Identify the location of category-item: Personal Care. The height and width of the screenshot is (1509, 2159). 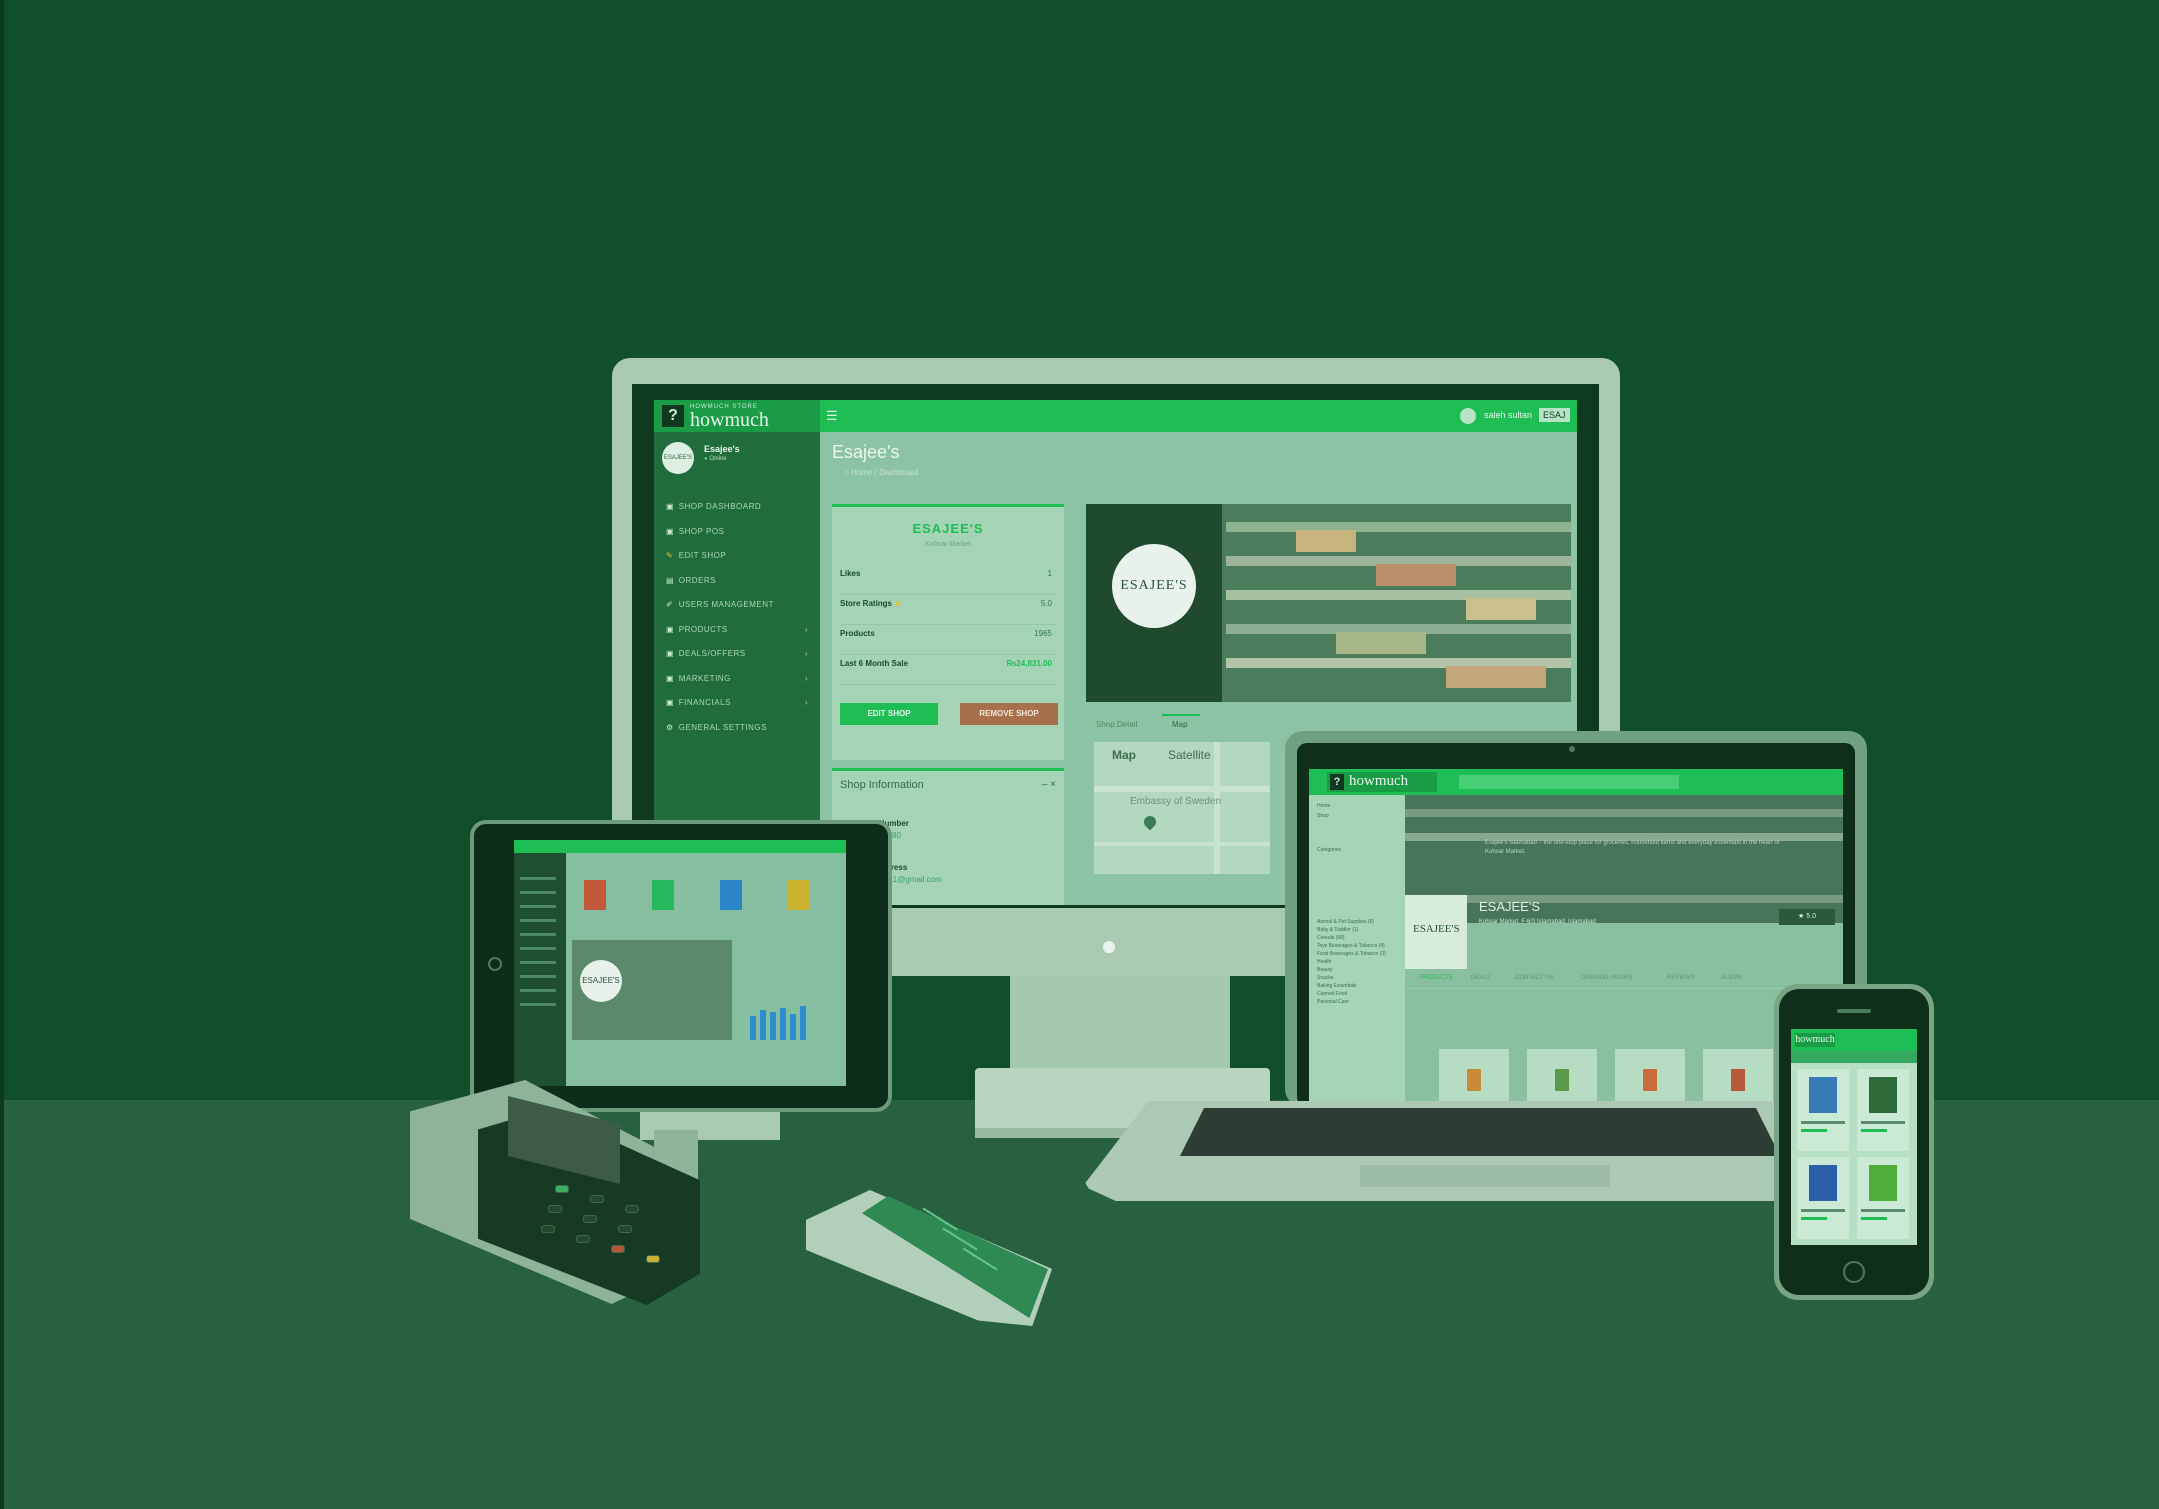
(1333, 1002).